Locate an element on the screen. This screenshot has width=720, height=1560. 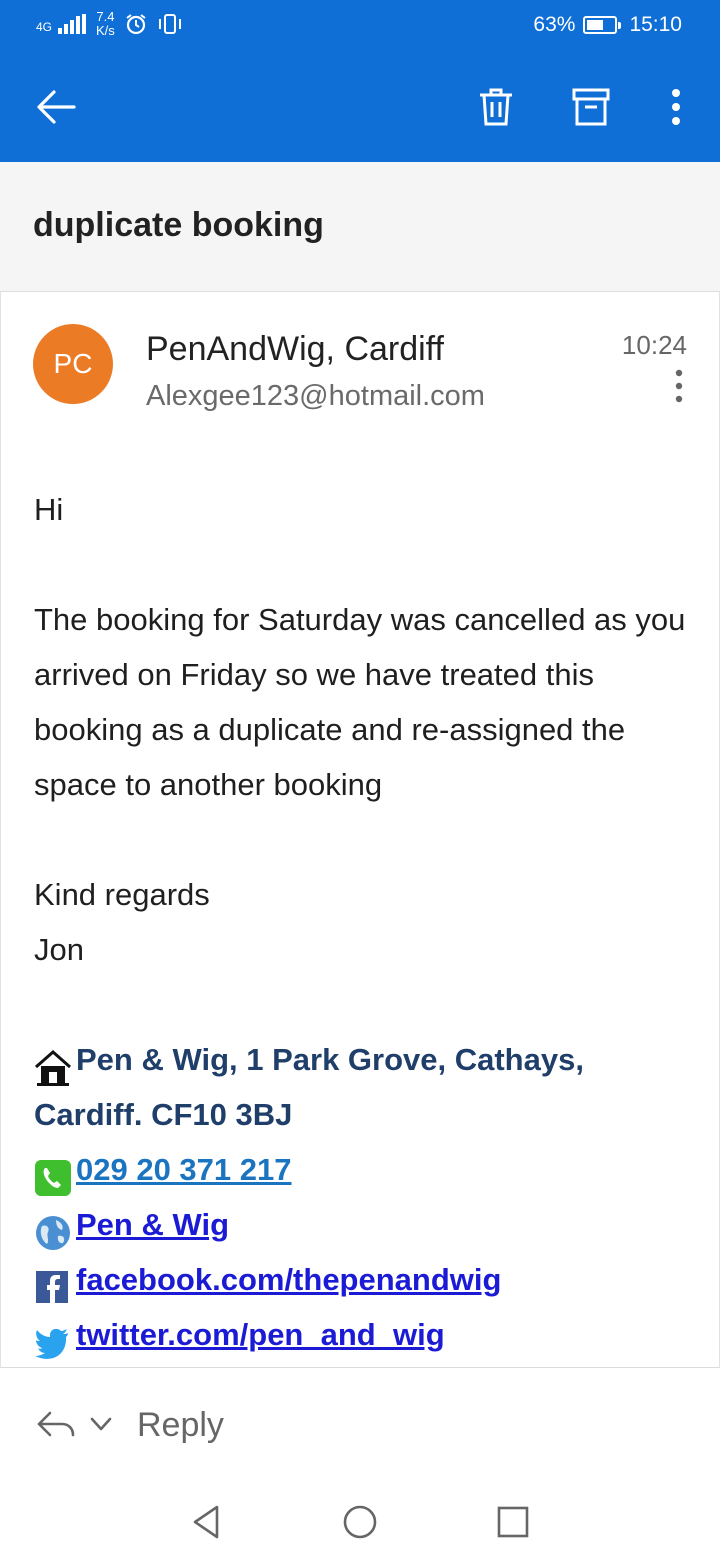
house-icon is located at coordinates (53, 1067).